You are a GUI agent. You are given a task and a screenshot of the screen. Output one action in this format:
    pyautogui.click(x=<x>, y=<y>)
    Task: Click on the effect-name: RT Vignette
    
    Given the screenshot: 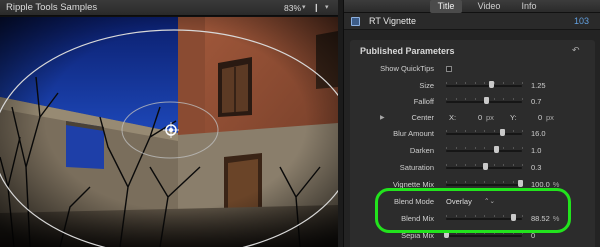 What is the action you would take?
    pyautogui.click(x=393, y=21)
    